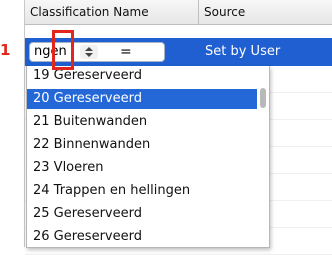 This screenshot has height=255, width=332. I want to click on dropdown-option: 21 Buitenwanden, so click(142, 122).